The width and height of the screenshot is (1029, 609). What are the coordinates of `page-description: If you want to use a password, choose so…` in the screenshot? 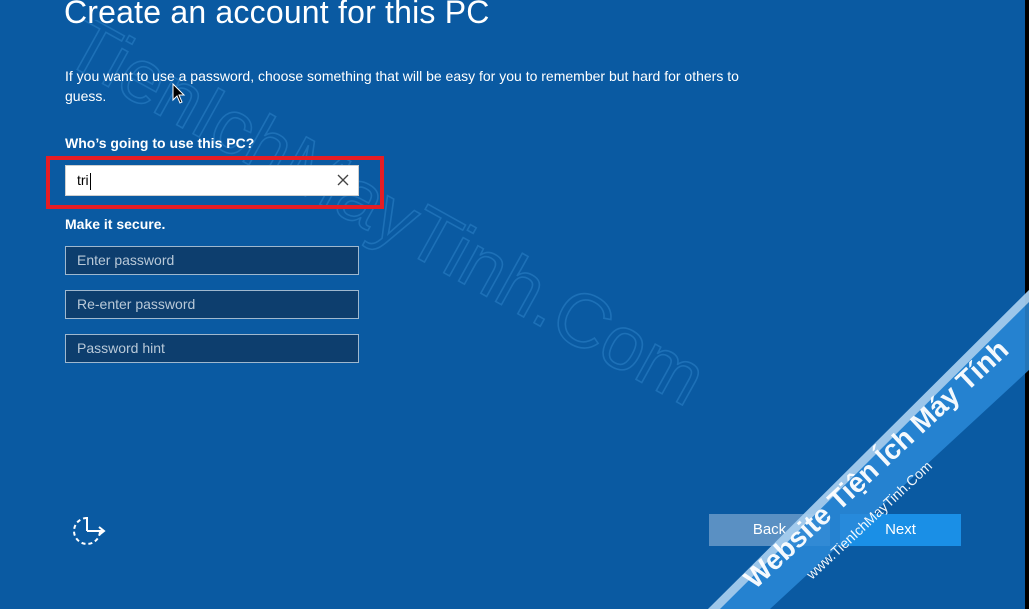 It's located at (402, 86).